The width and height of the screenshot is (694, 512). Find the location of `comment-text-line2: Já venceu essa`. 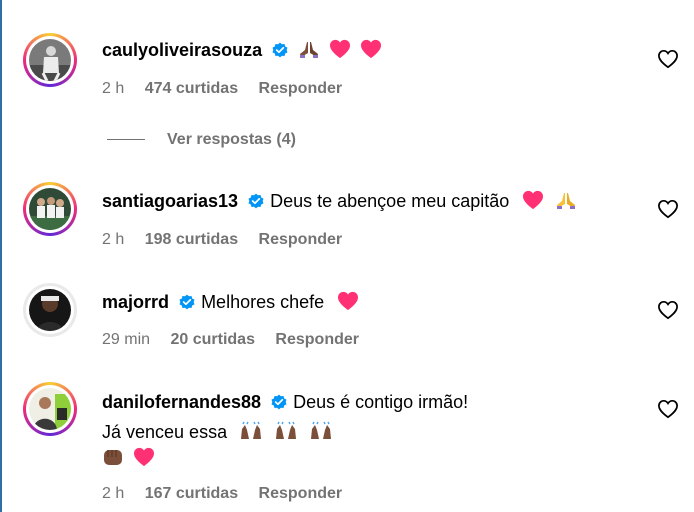

comment-text-line2: Já venceu essa is located at coordinates (165, 432).